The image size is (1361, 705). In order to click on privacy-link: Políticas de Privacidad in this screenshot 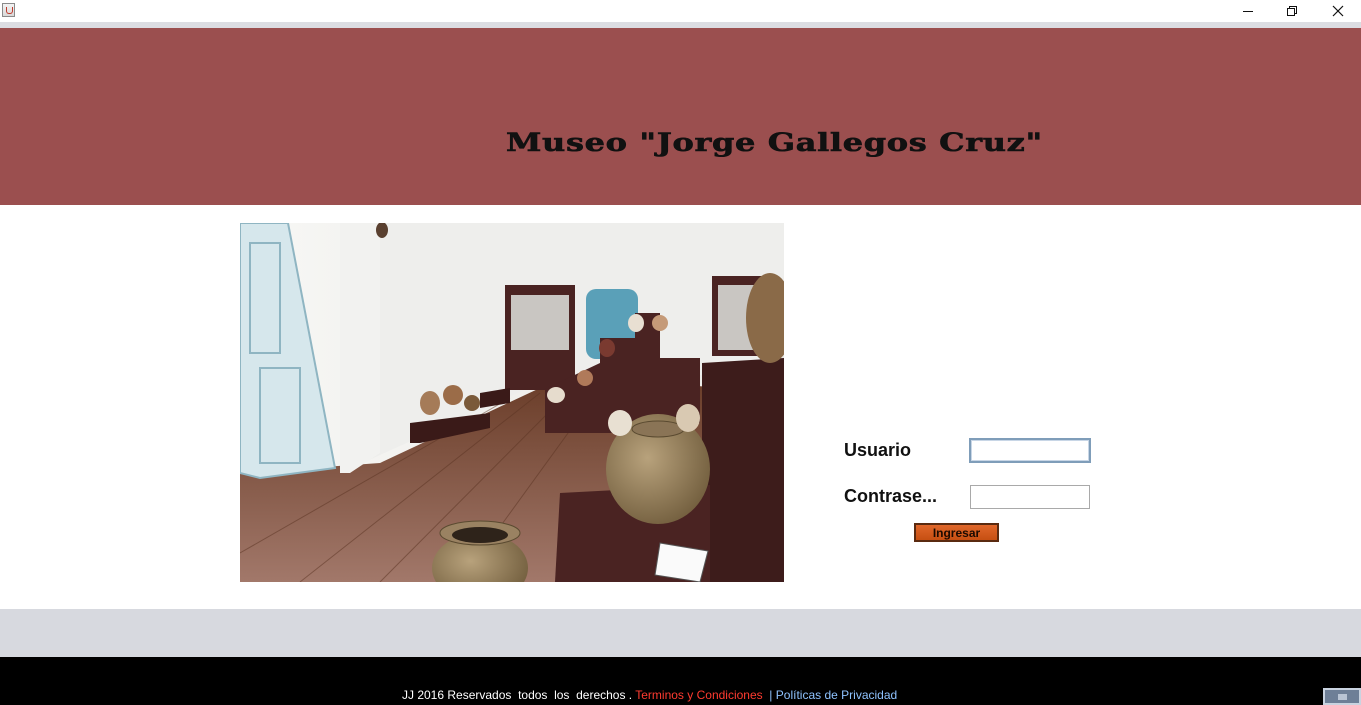, I will do `click(836, 695)`.